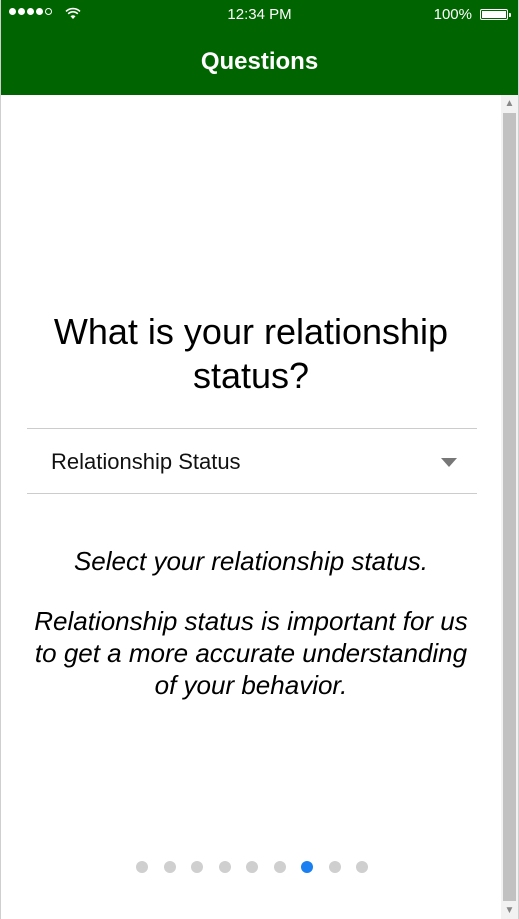 The image size is (519, 919). I want to click on status-bar: 12:34 PM 100%, so click(259, 15).